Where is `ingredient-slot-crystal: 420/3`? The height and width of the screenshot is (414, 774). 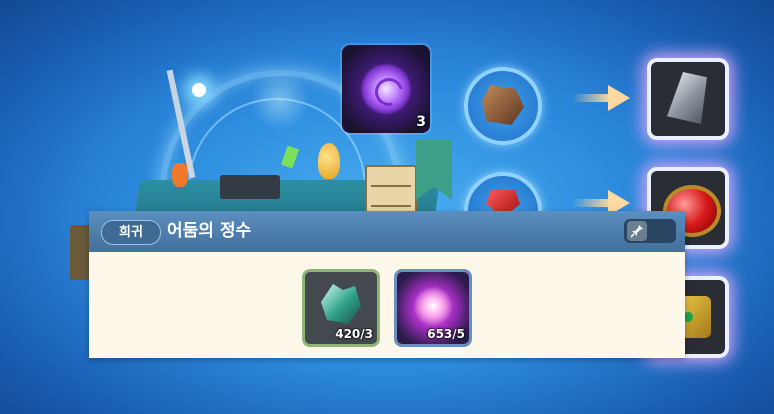 ingredient-slot-crystal: 420/3 is located at coordinates (341, 308).